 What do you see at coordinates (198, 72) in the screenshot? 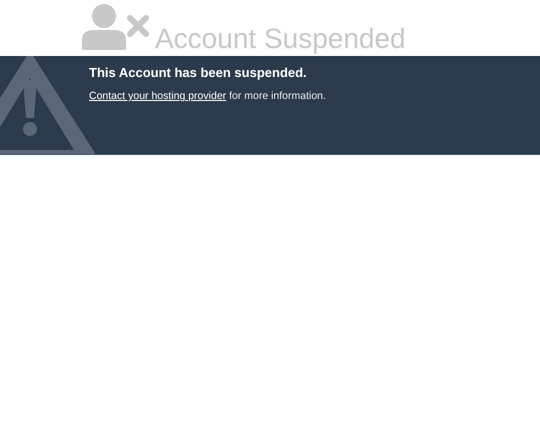
I see `notice-heading: This Account has been suspended.` at bounding box center [198, 72].